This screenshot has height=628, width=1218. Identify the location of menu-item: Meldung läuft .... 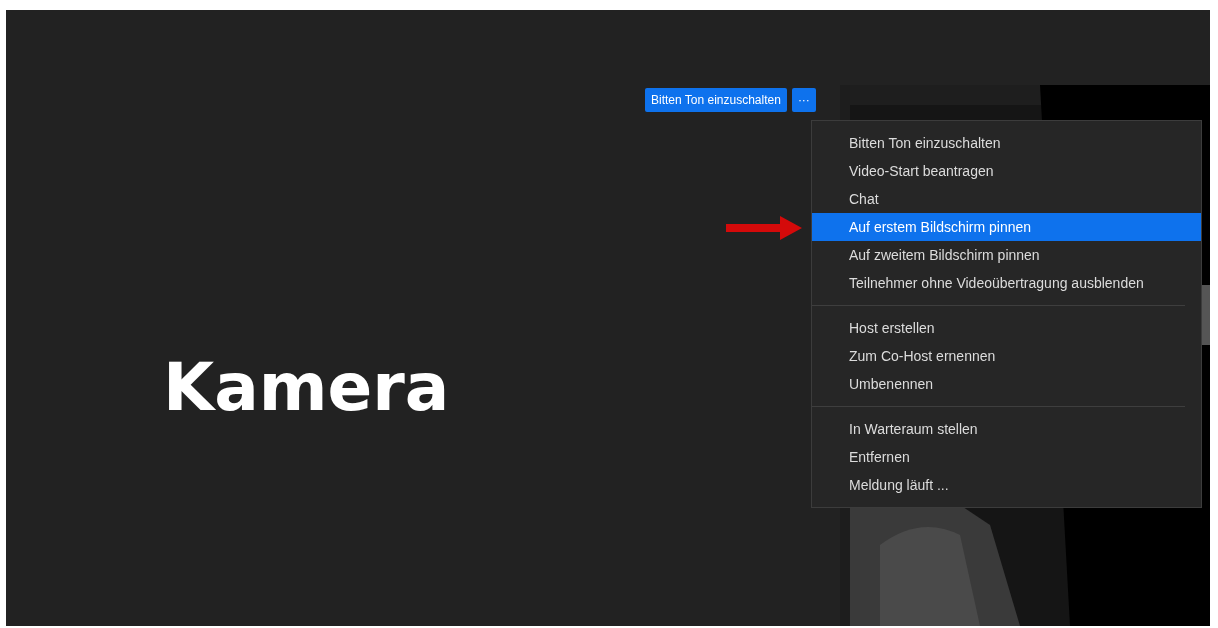
(1006, 485).